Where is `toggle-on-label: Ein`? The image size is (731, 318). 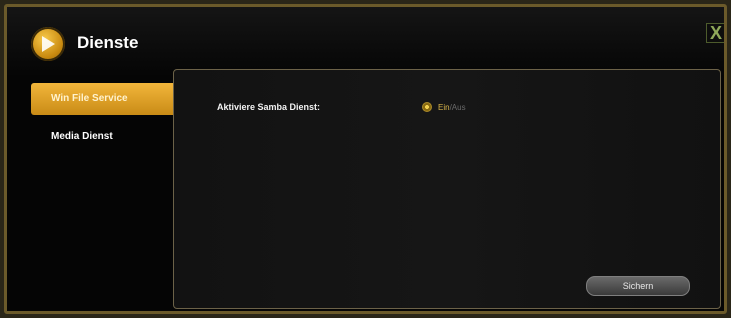
toggle-on-label: Ein is located at coordinates (444, 107).